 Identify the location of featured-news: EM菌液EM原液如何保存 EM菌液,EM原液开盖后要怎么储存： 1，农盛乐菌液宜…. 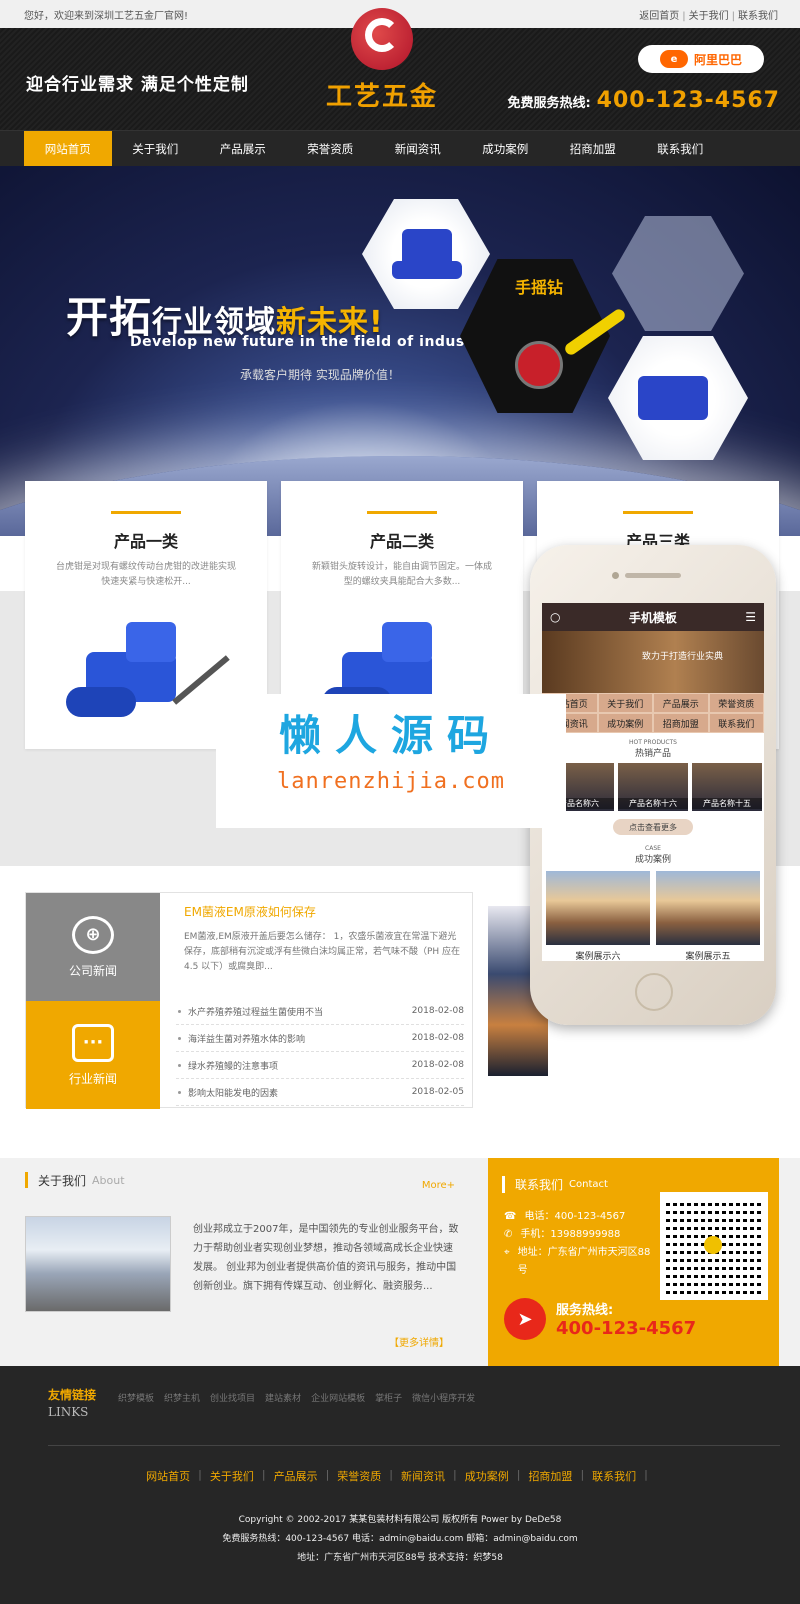
(324, 939).